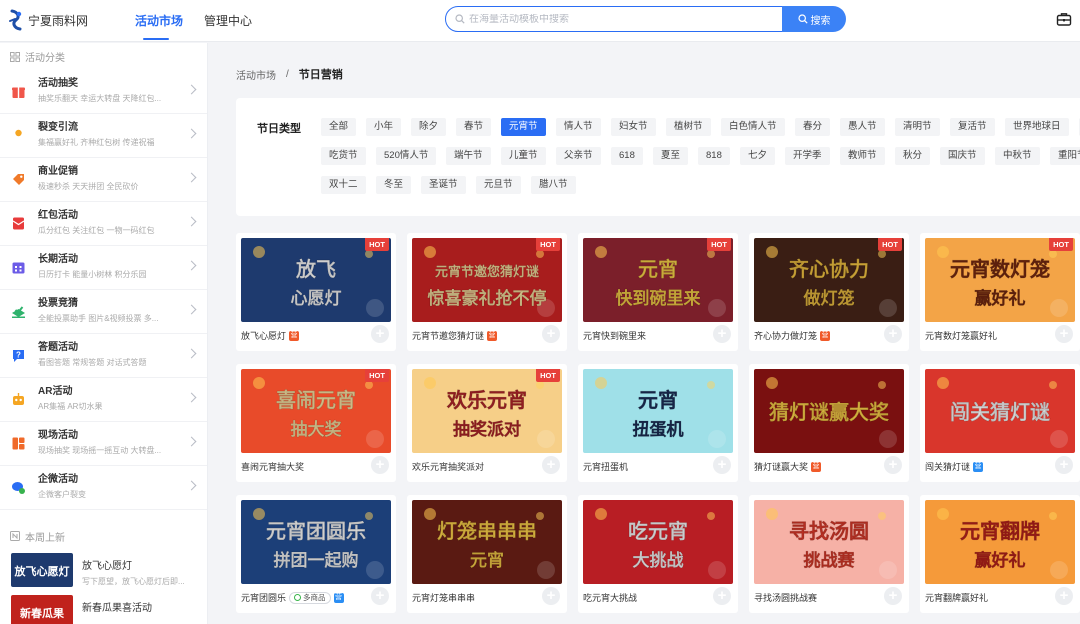 This screenshot has height=624, width=1080. Describe the element at coordinates (256, 74) in the screenshot. I see `breadcrumb-parent: 活动市场` at that location.